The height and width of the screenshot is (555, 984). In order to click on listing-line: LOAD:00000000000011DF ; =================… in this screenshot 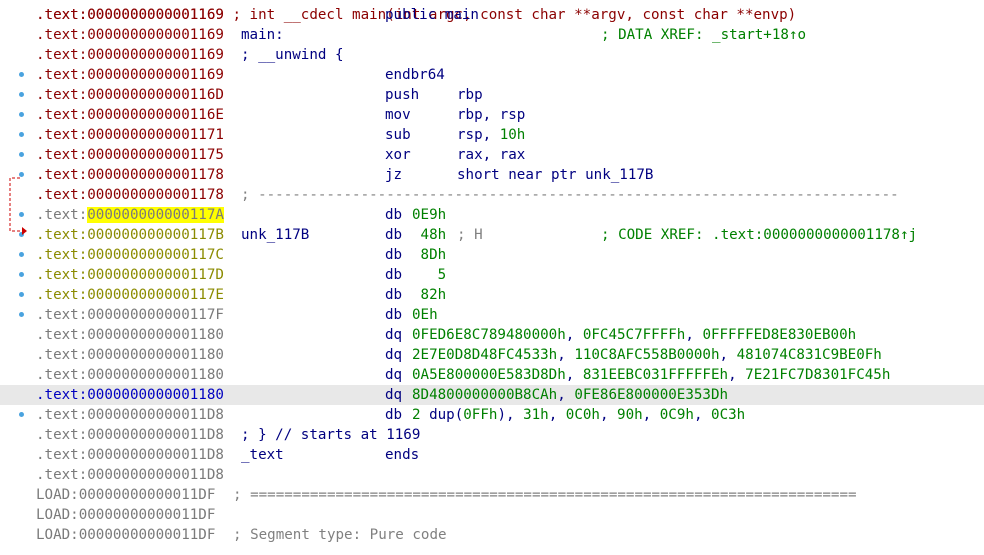, I will do `click(492, 495)`.